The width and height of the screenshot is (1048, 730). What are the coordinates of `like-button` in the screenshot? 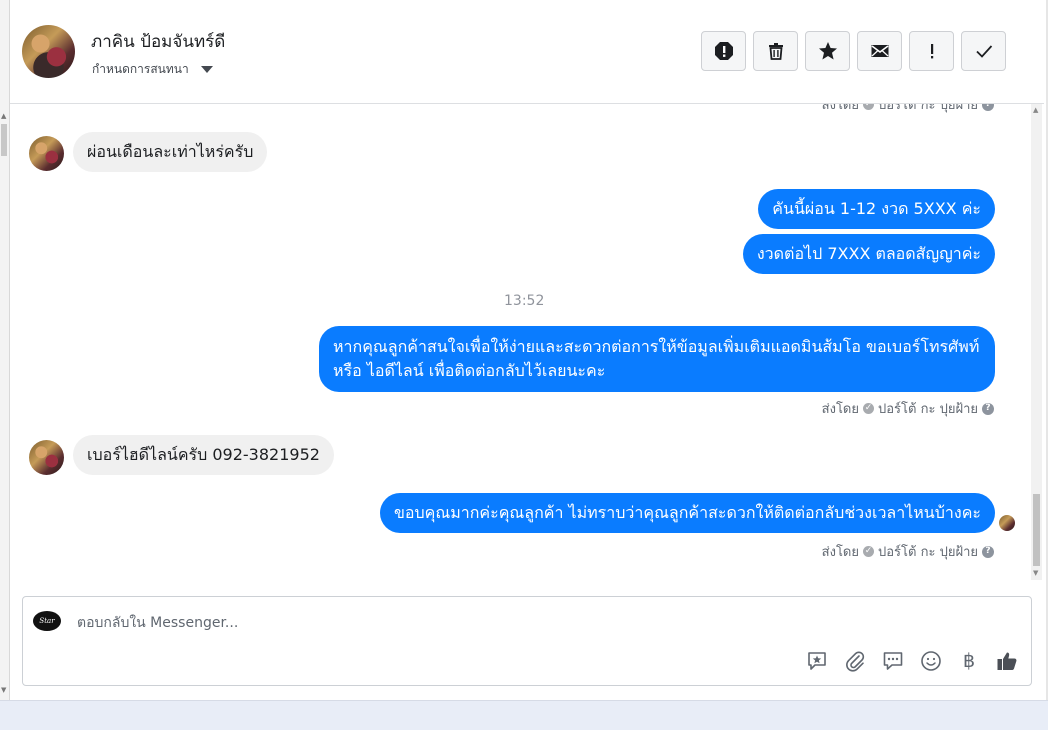 It's located at (1007, 661).